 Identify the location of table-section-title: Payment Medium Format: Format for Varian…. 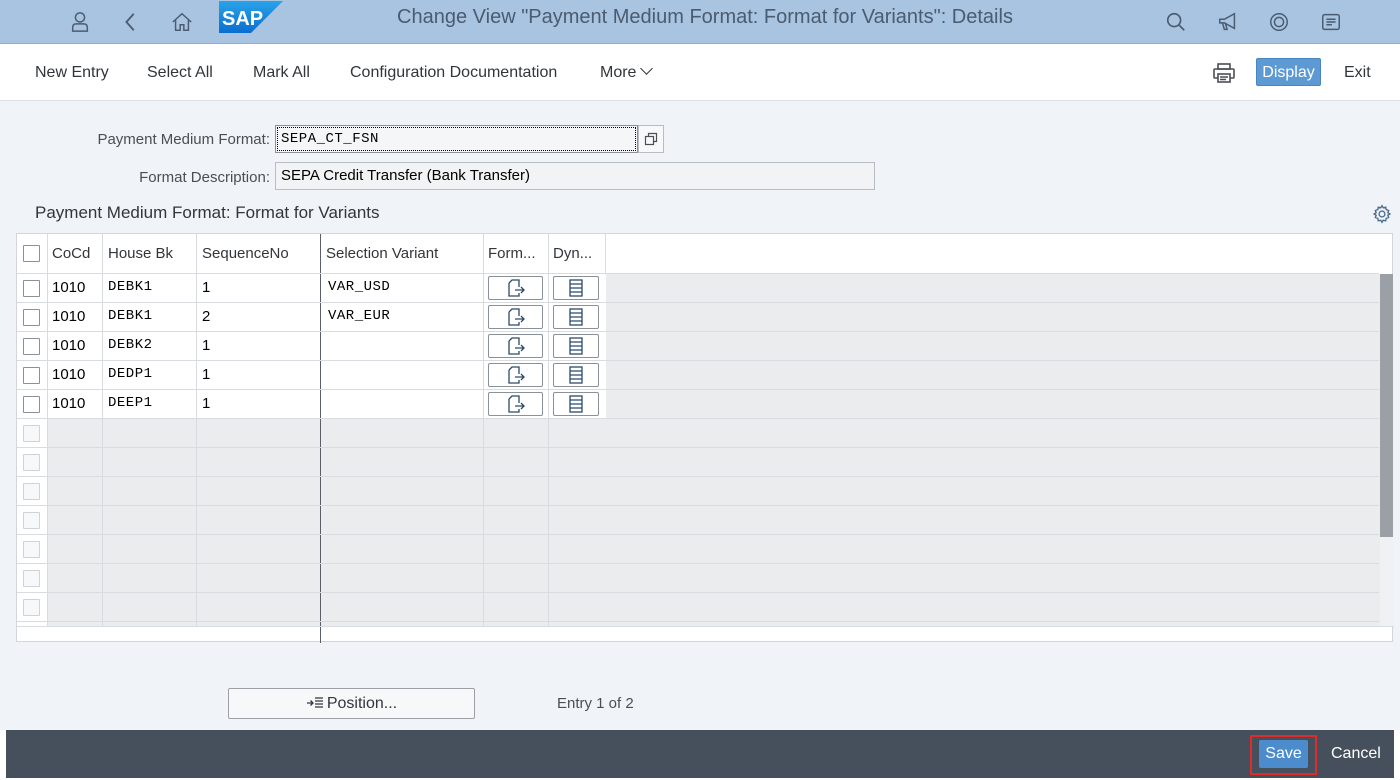
(207, 212).